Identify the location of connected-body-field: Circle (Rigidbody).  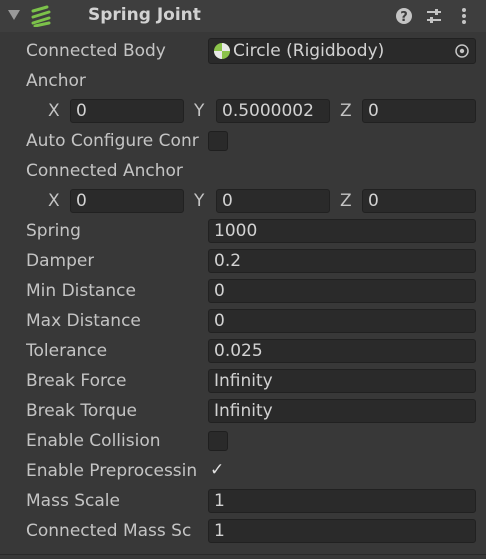
(342, 51).